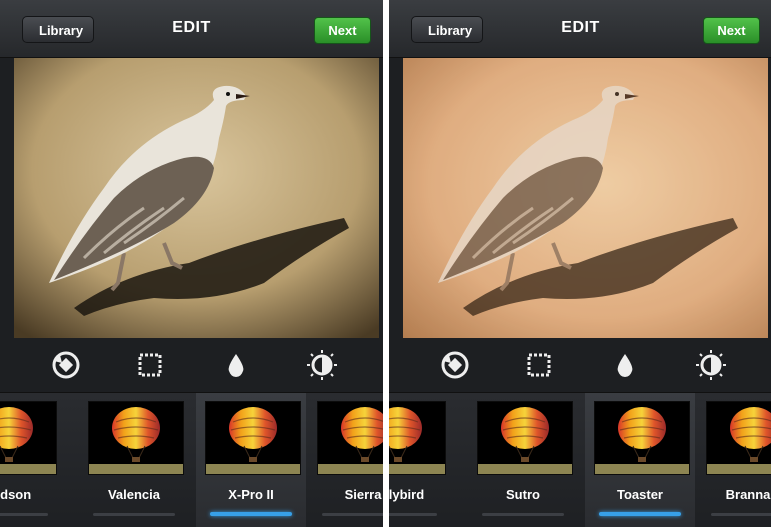  What do you see at coordinates (16, 494) in the screenshot?
I see `filter-label: Hudson` at bounding box center [16, 494].